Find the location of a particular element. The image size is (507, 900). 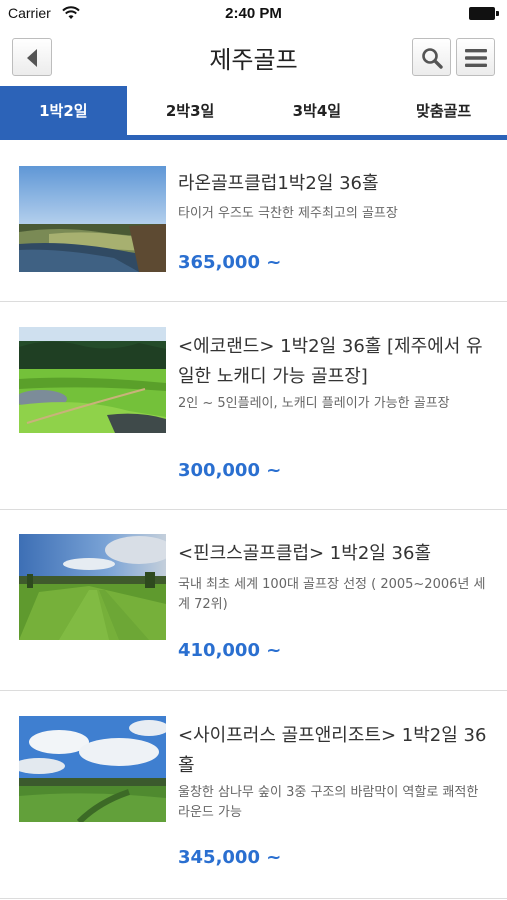

back-button is located at coordinates (32, 57).